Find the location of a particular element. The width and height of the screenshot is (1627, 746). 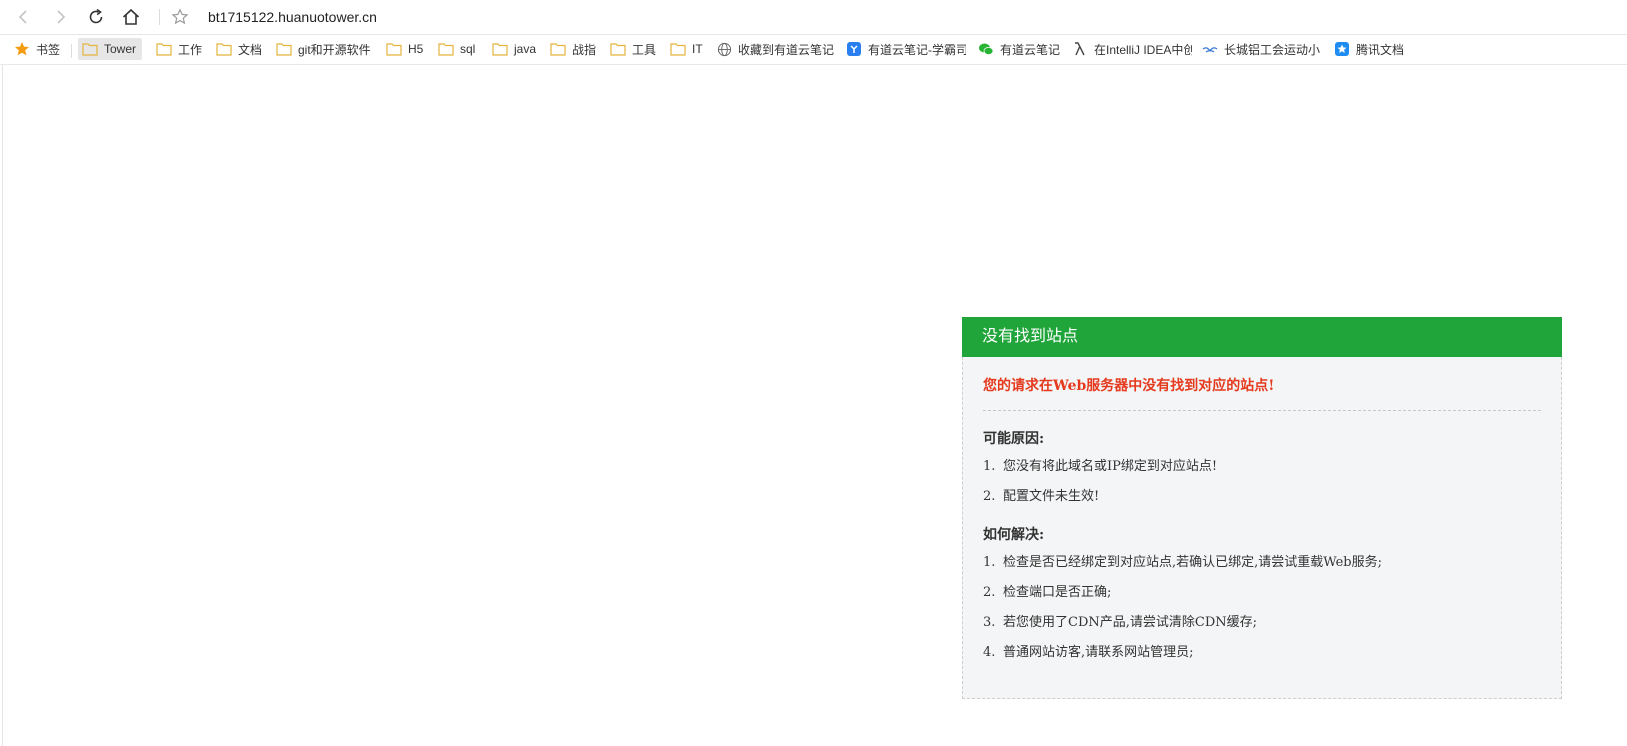

bookmark-folder-java: java is located at coordinates (514, 49).